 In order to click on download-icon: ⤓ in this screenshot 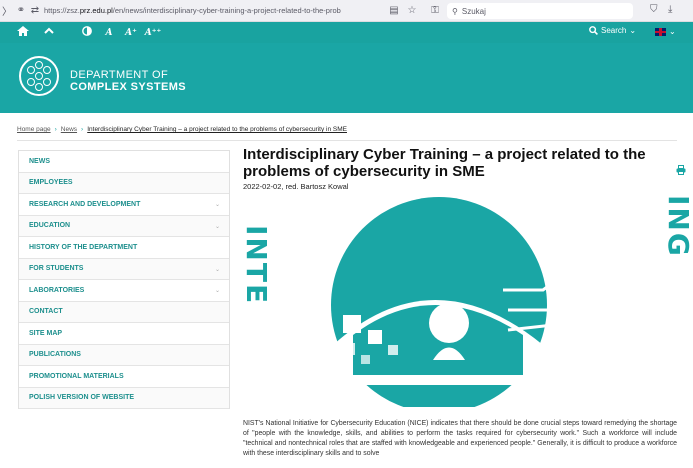, I will do `click(670, 9)`.